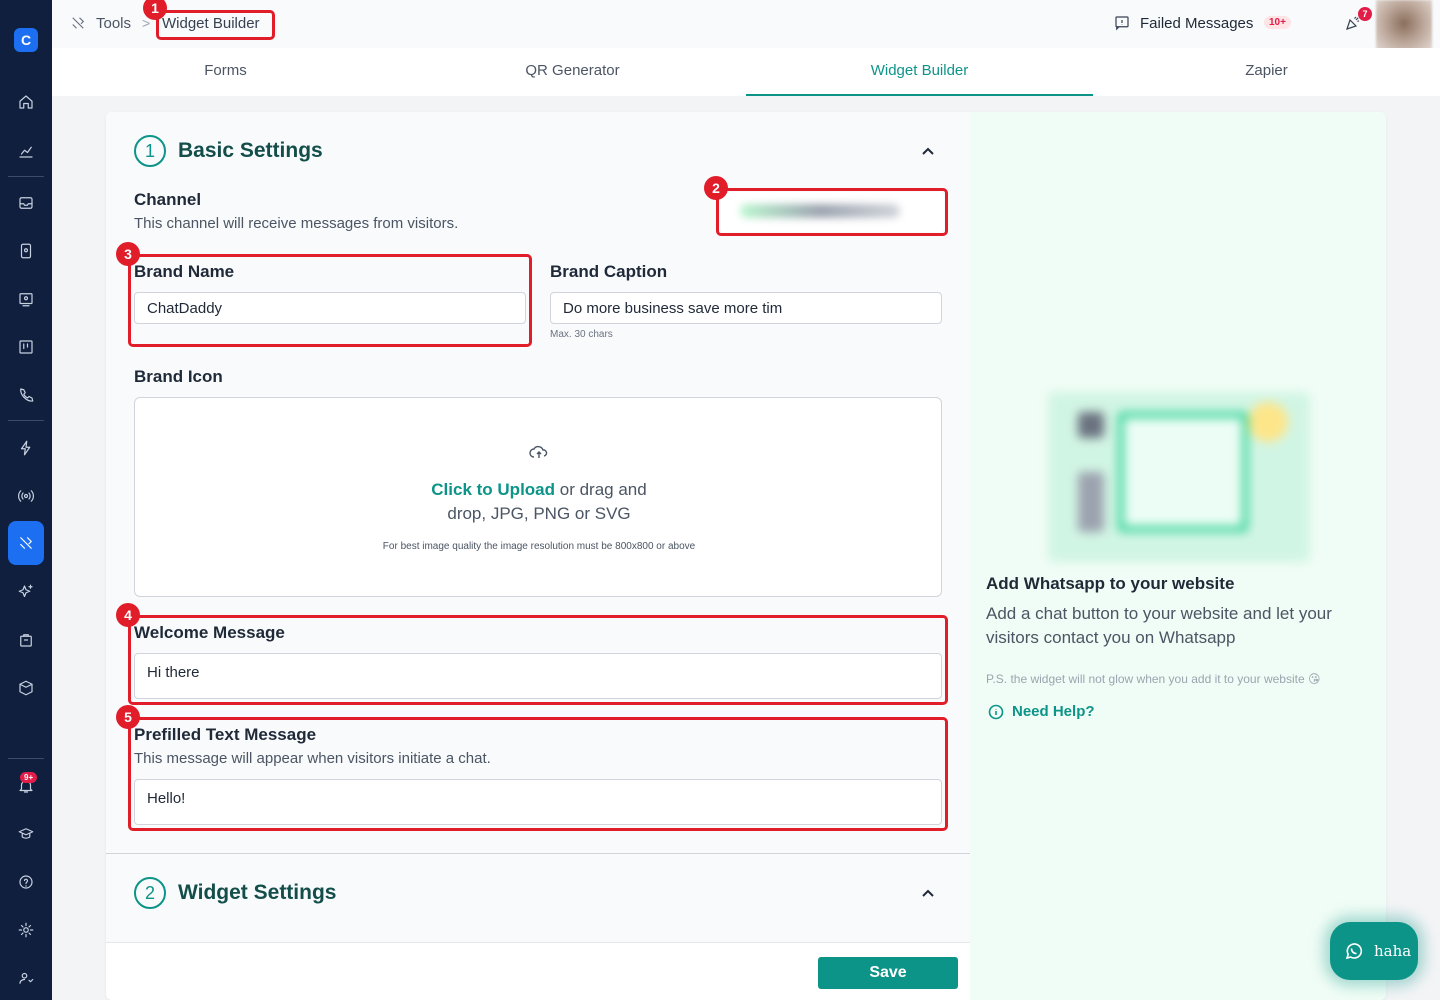  Describe the element at coordinates (26, 930) in the screenshot. I see `settings-gear-icon` at that location.